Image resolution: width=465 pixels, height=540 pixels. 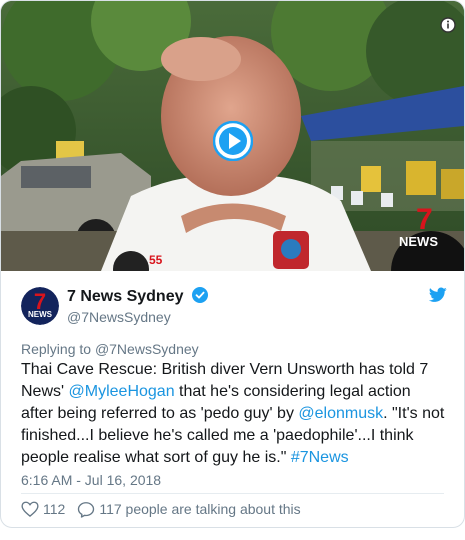 I want to click on account-names: 7 News Sydney @7NewsSydney, so click(x=137, y=306).